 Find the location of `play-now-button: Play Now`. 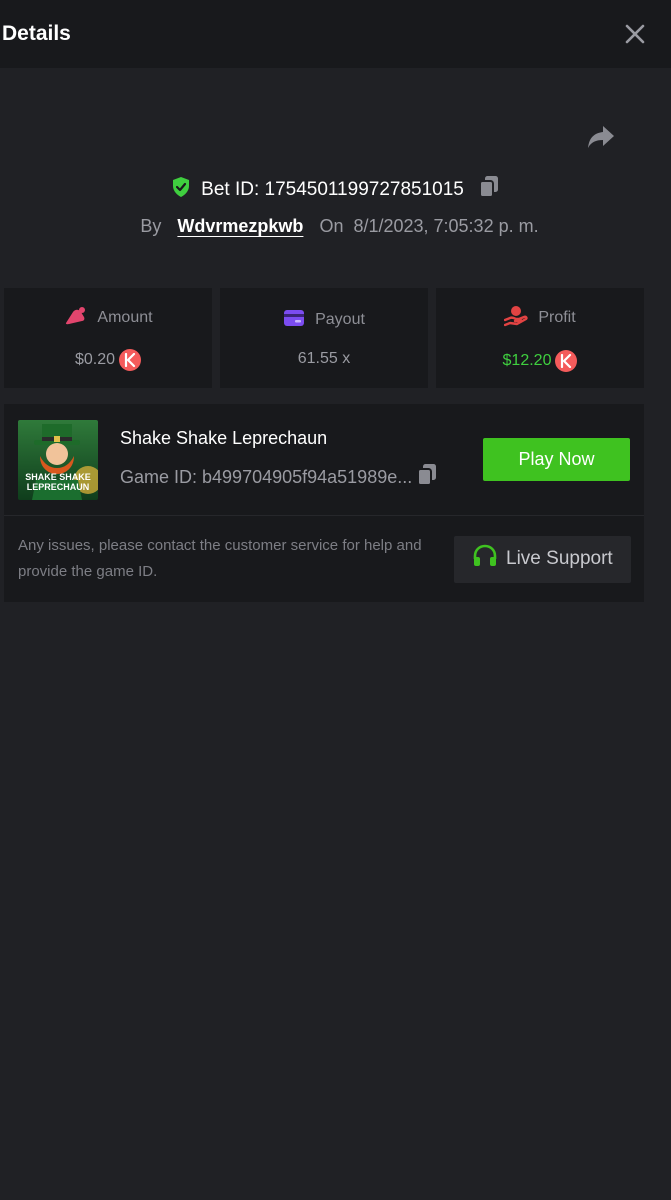

play-now-button: Play Now is located at coordinates (556, 459).